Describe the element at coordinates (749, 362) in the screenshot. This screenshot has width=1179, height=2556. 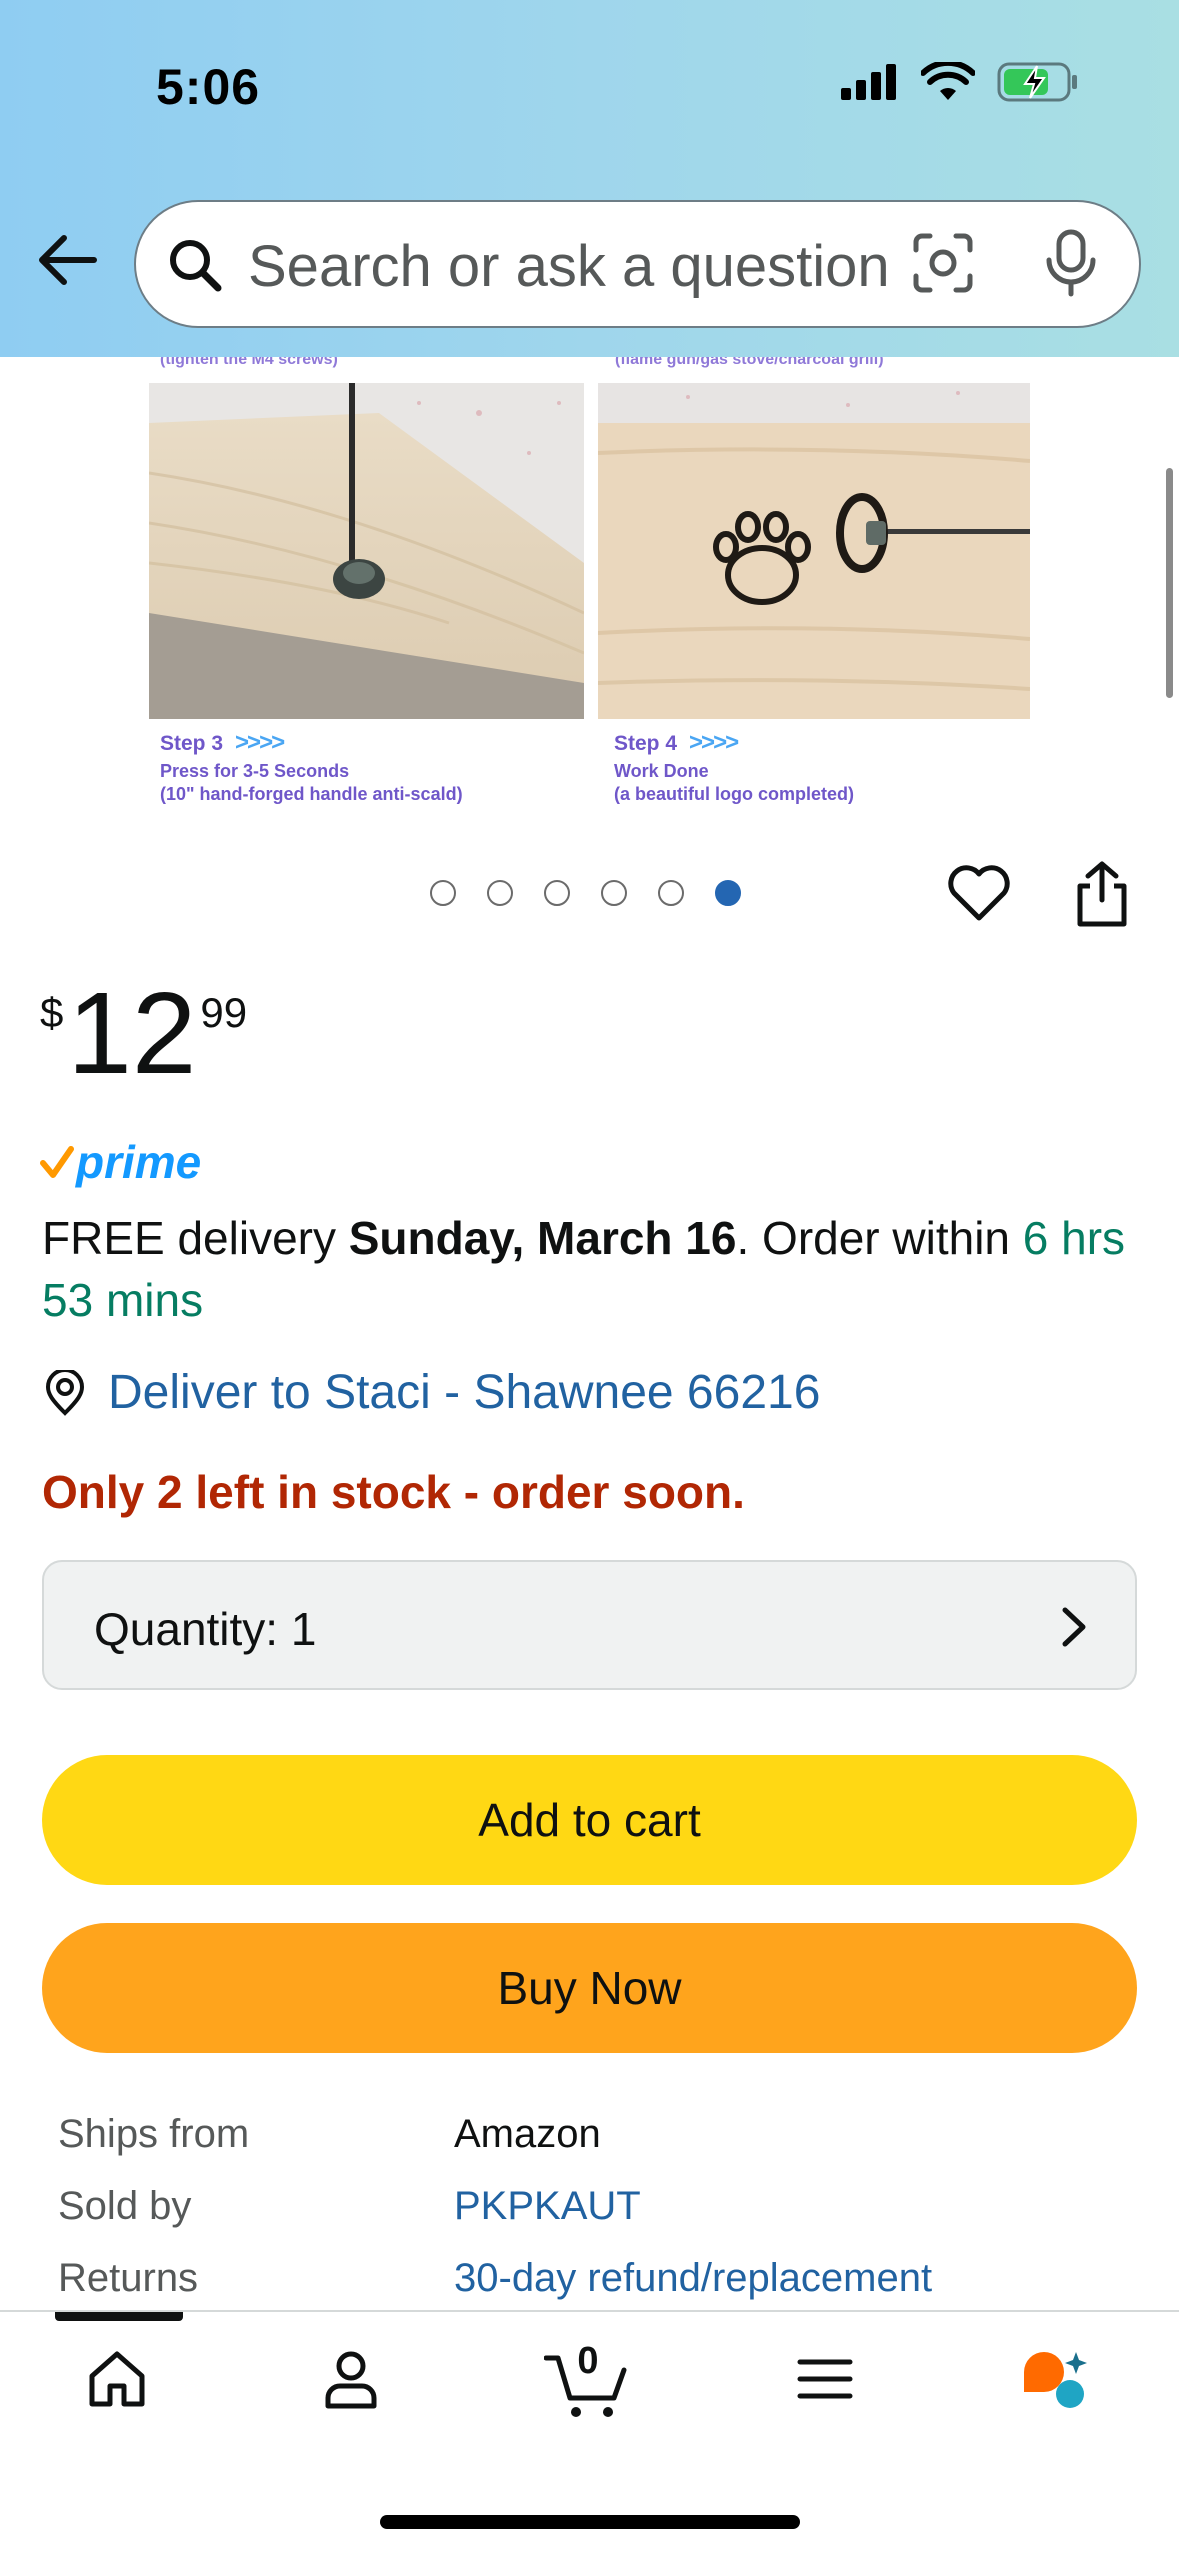
I see `image-caption-top-right: (flame gun/gas stove/charcoal grill)` at that location.